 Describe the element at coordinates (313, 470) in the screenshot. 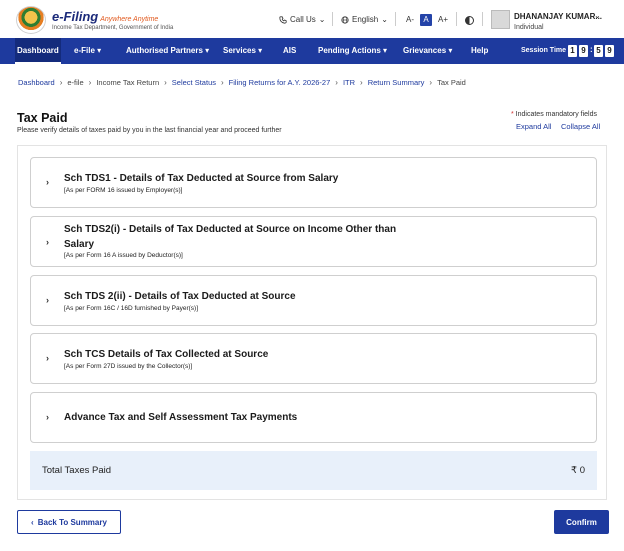

I see `total-taxes-paid-bar: Total Taxes Paid ₹ 0` at that location.